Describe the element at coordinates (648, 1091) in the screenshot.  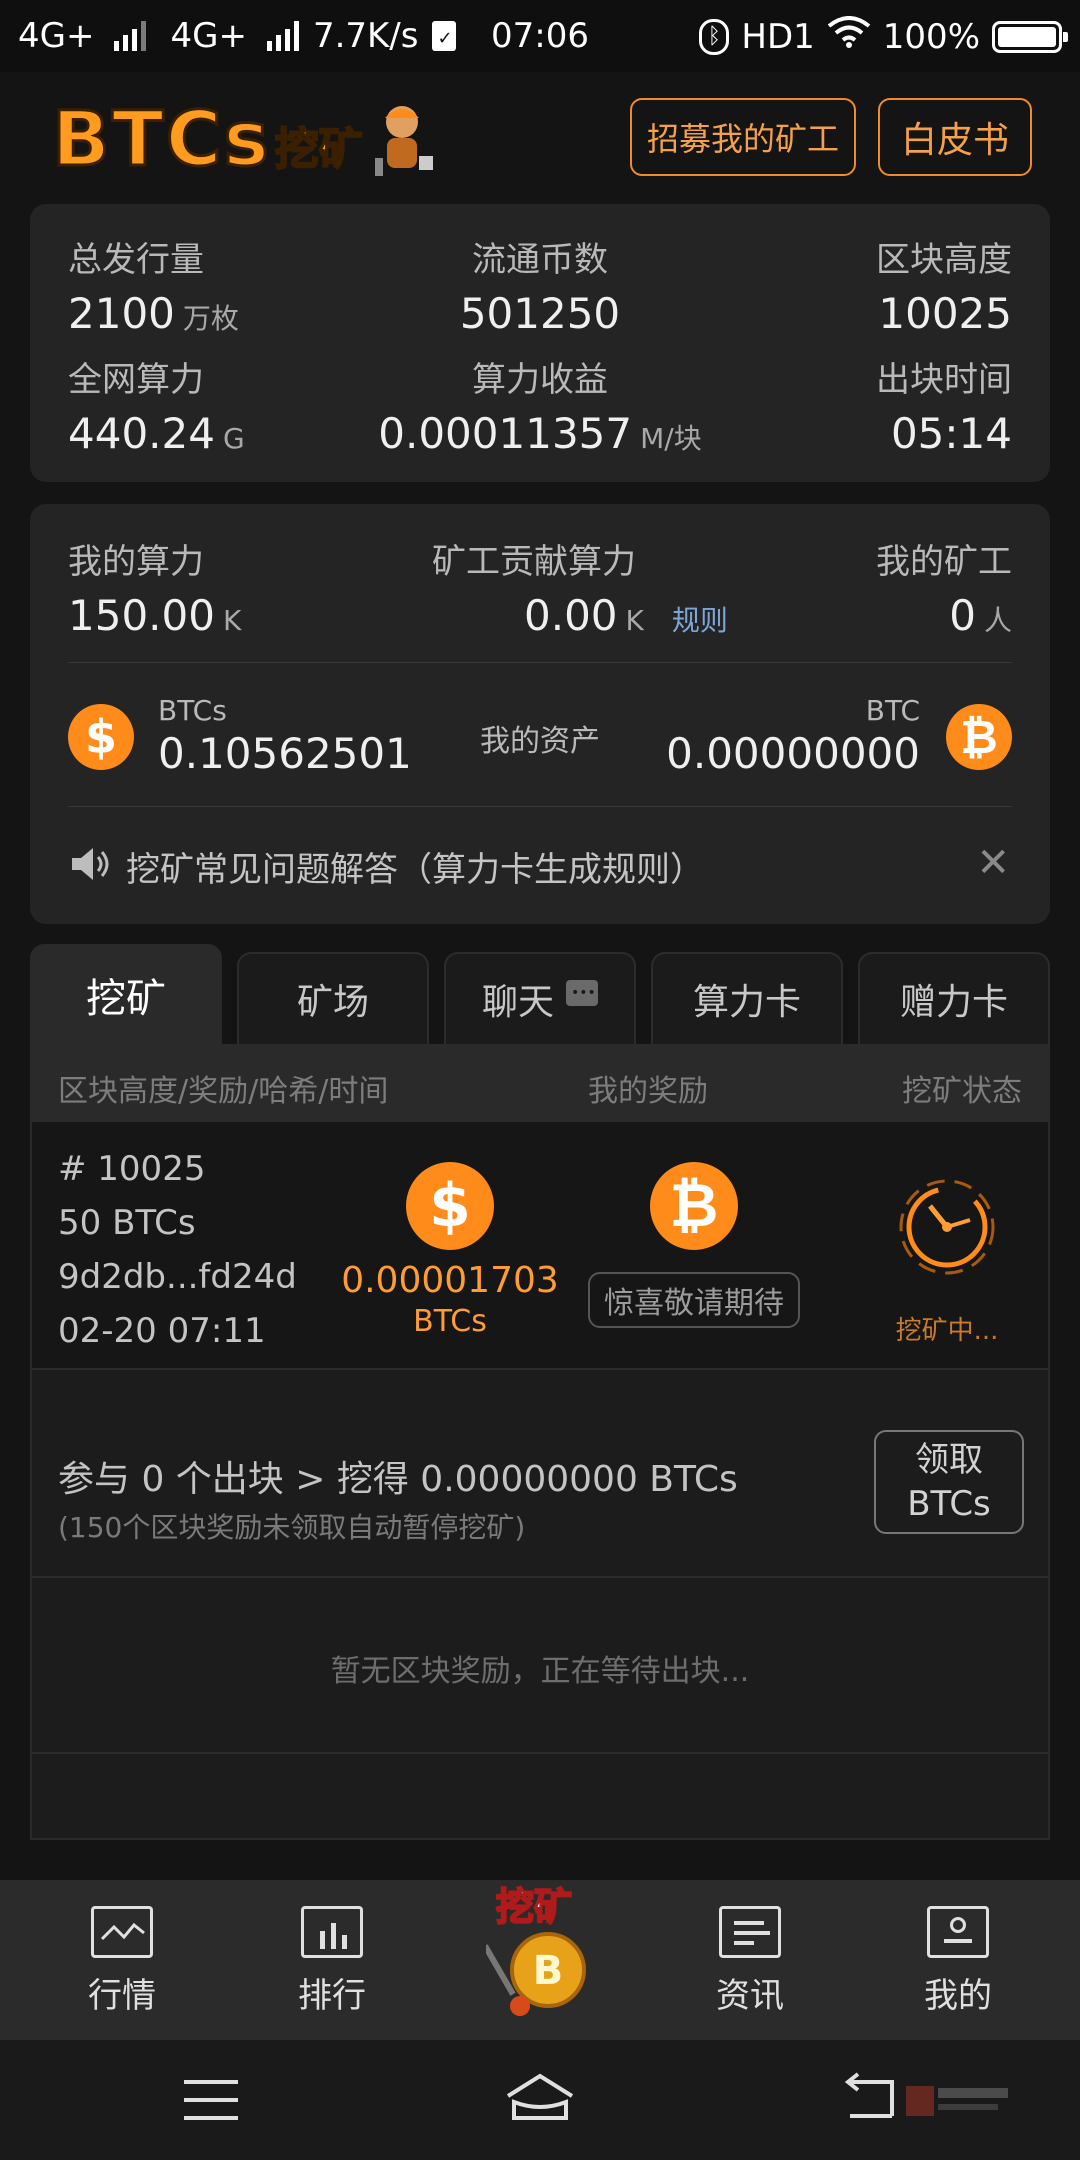
I see `col-my-reward: 我的奖励` at that location.